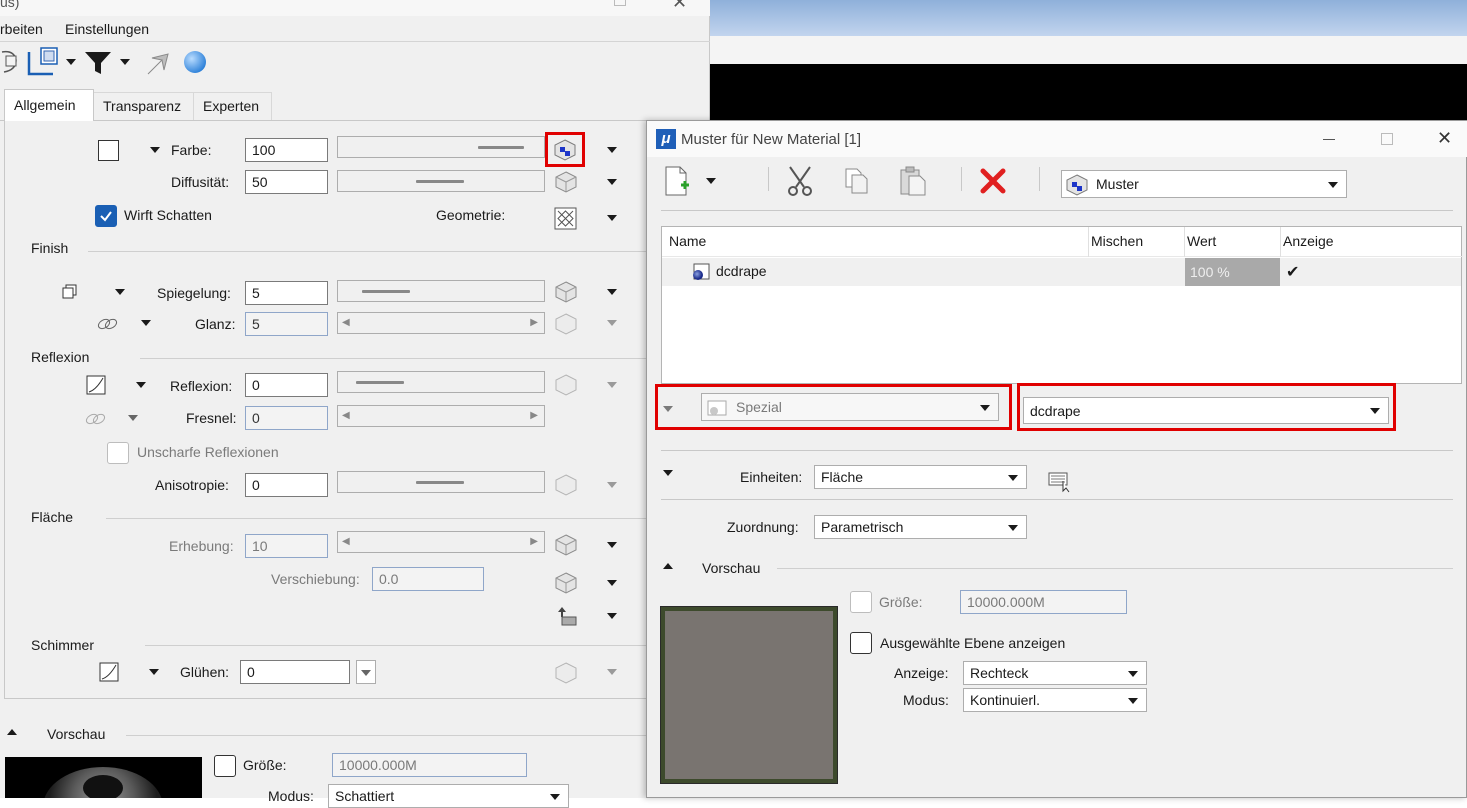 The image size is (1467, 808). Describe the element at coordinates (1061, 272) in the screenshot. I see `table-row: dcdrape 100 % ✔` at that location.